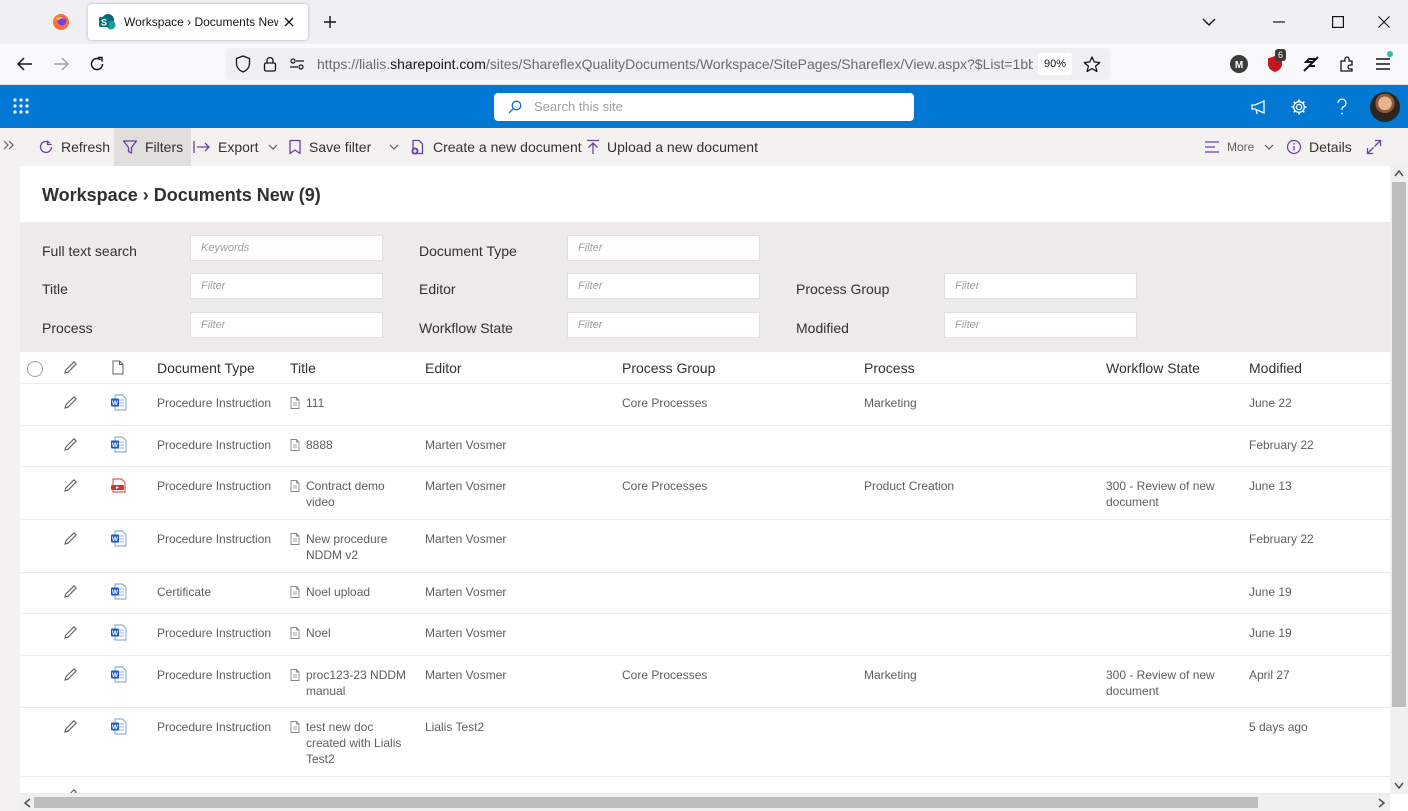 This screenshot has height=811, width=1408. I want to click on refresh-button: Refresh, so click(74, 147).